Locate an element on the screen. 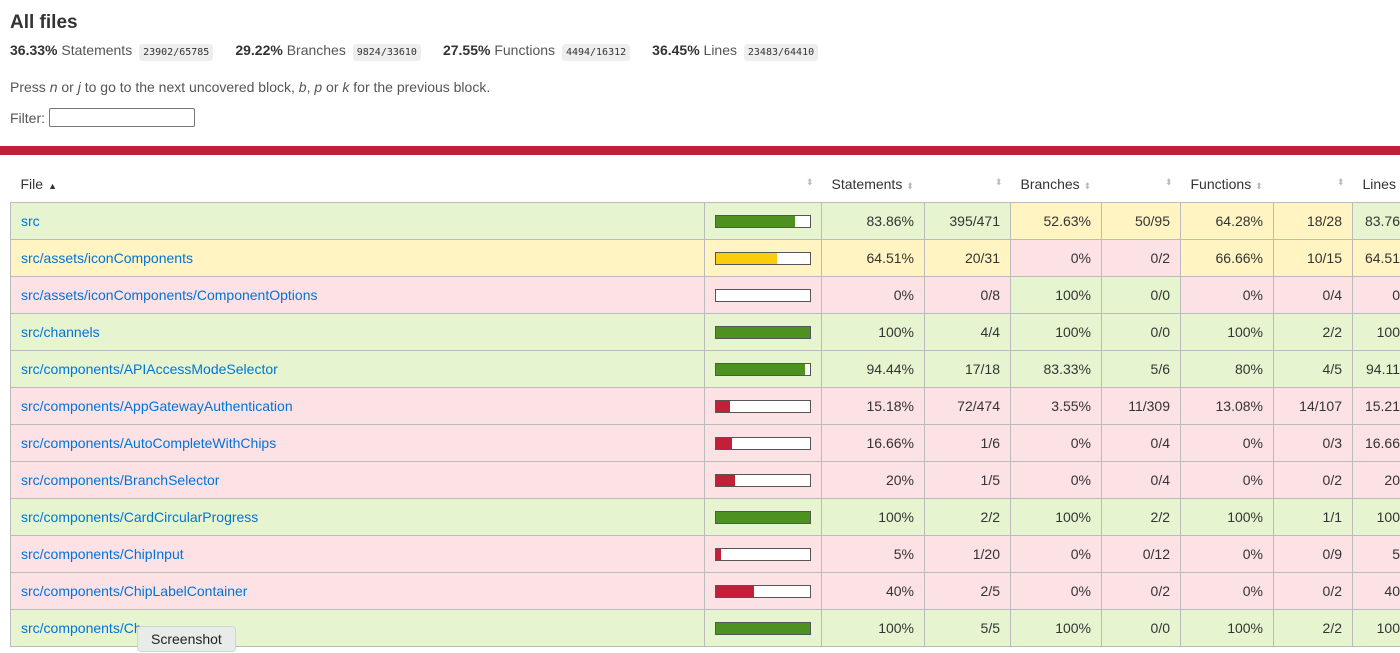  branches-fraction: 0/12 is located at coordinates (1141, 554).